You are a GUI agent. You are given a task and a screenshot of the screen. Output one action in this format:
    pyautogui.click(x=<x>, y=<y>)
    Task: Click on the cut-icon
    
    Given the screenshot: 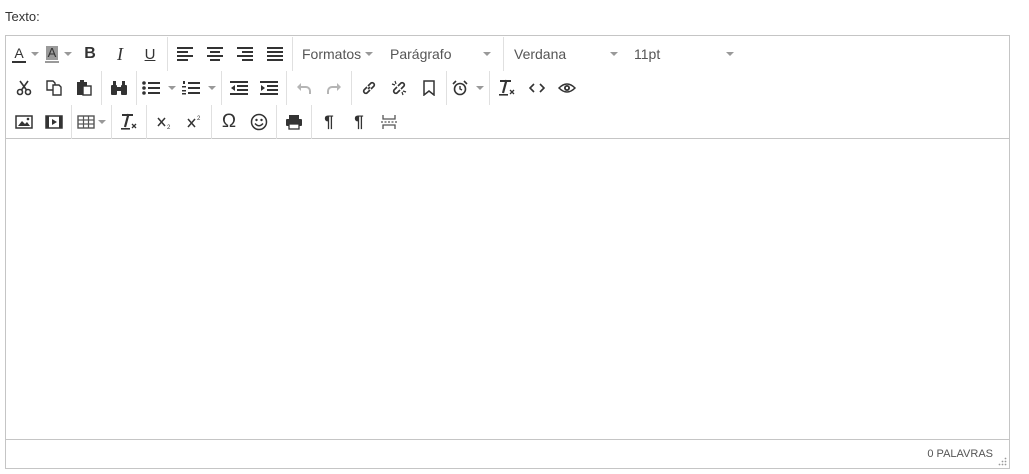 What is the action you would take?
    pyautogui.click(x=24, y=88)
    